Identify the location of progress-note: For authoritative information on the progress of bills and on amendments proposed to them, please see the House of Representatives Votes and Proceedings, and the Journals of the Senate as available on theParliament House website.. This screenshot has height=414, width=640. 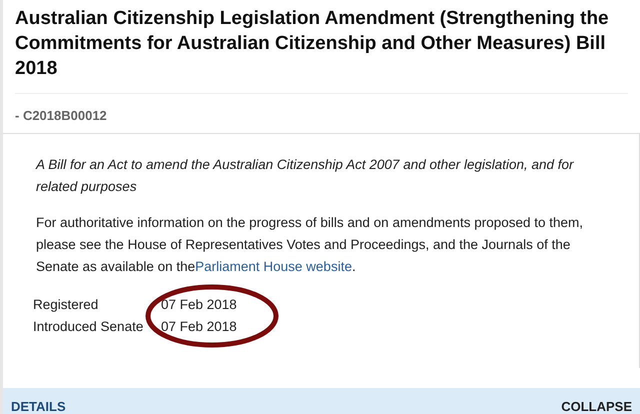
(310, 245).